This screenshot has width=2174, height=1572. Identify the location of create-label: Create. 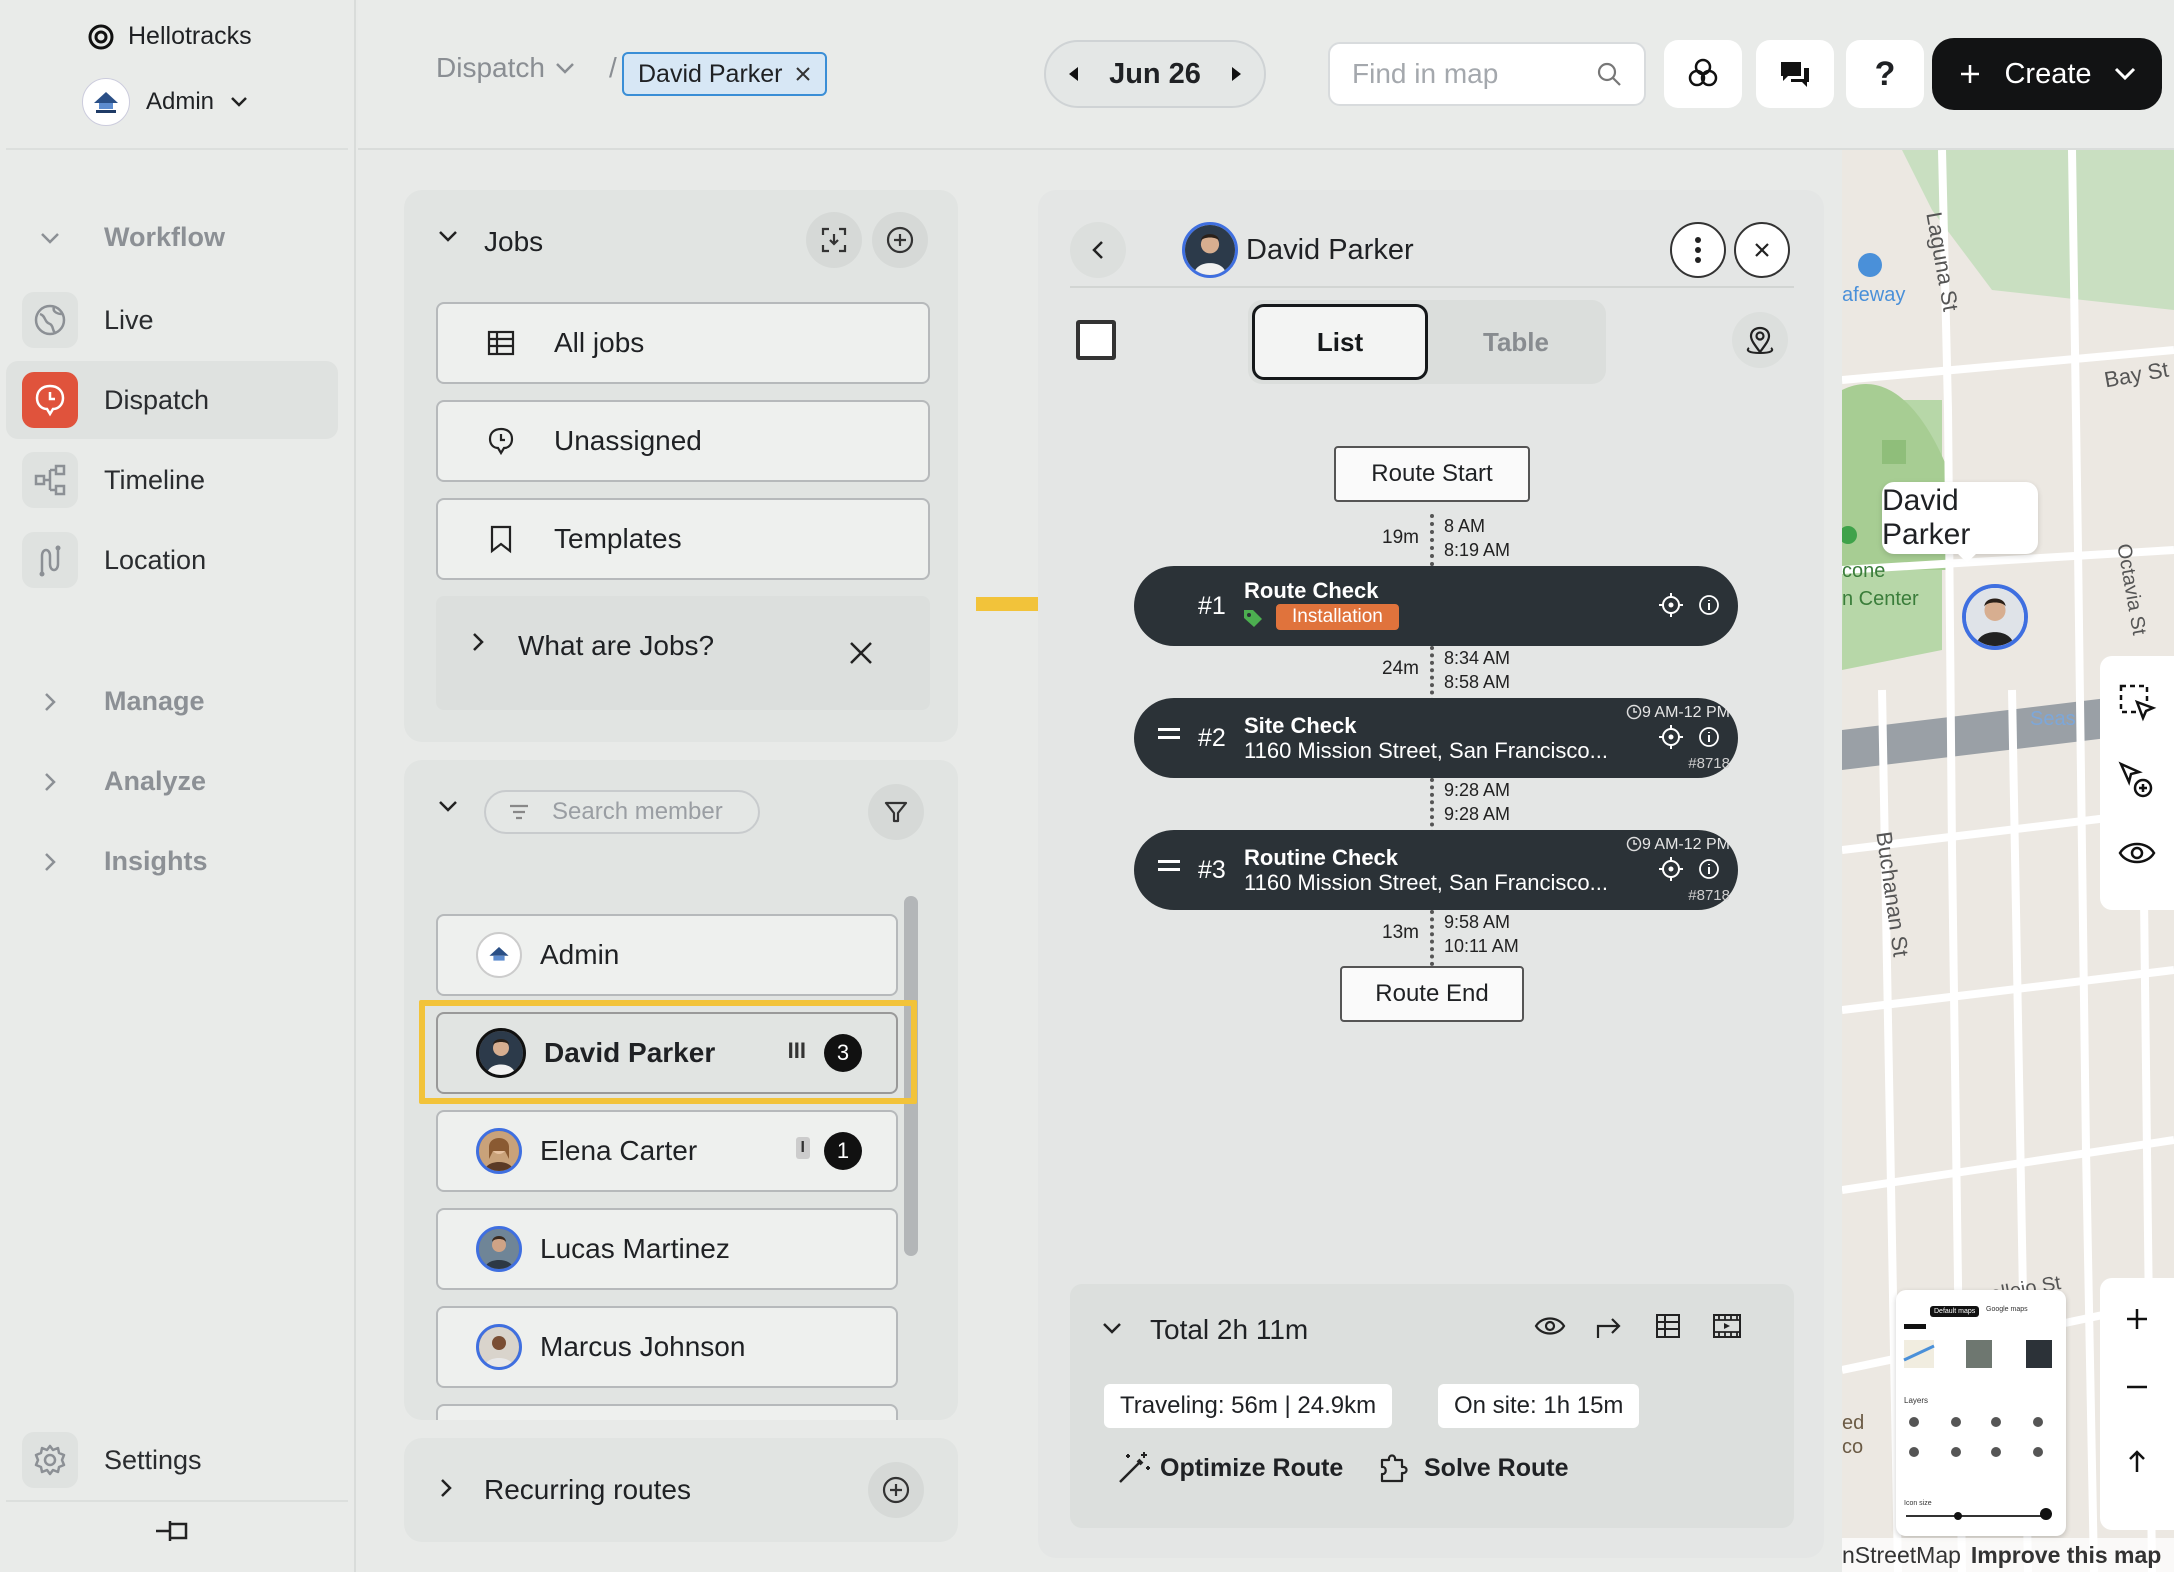
(2048, 73).